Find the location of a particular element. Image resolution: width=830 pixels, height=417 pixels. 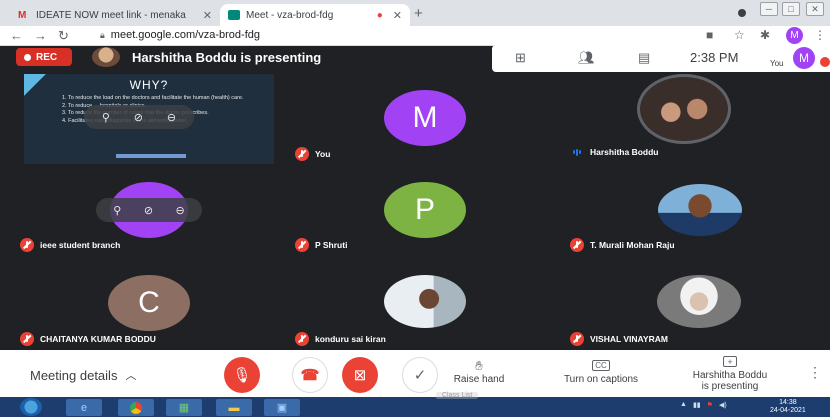

chevron-up-icon: ︿ is located at coordinates (131, 376).